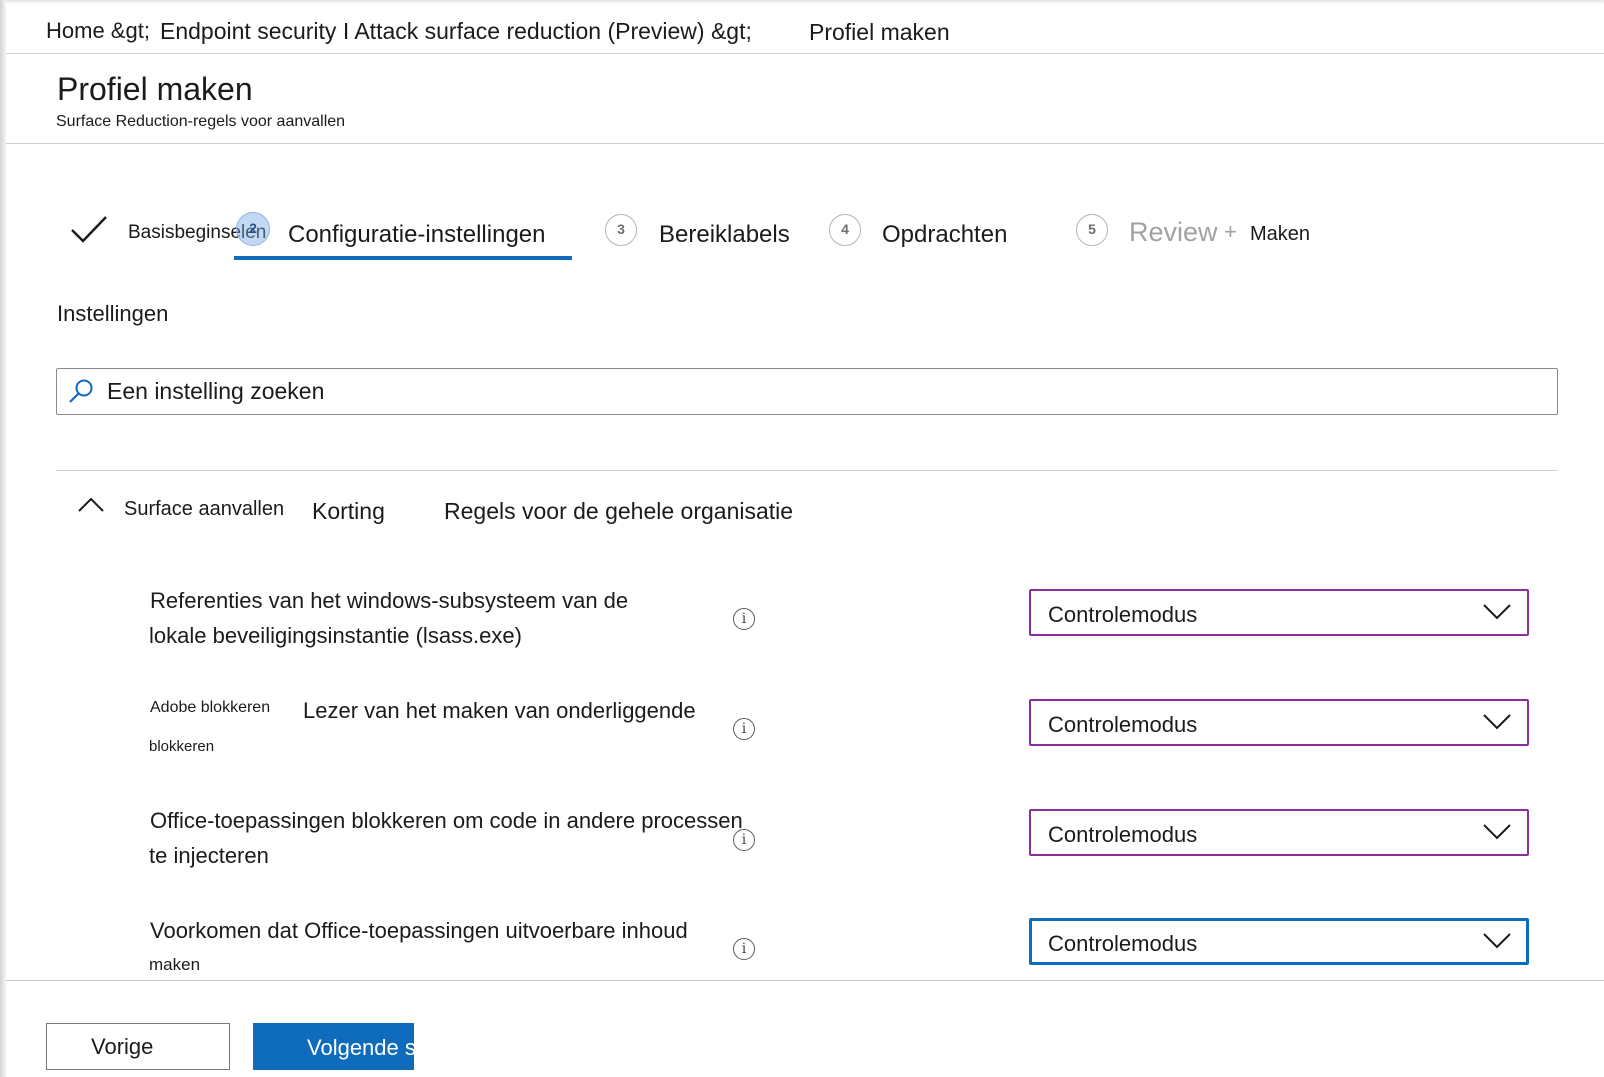  I want to click on checkmark-icon, so click(89, 229).